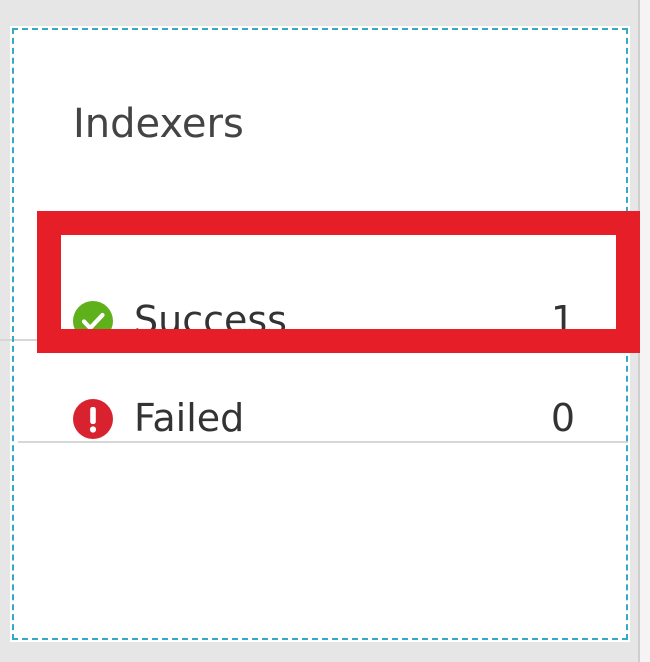 The height and width of the screenshot is (662, 650). Describe the element at coordinates (210, 320) in the screenshot. I see `success-label: Success` at that location.